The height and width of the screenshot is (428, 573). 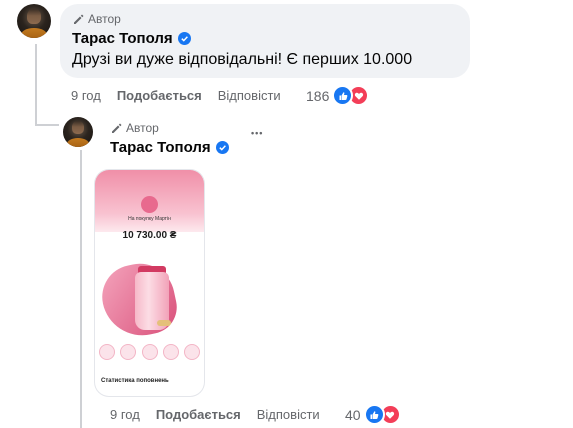 What do you see at coordinates (81, 289) in the screenshot?
I see `thread-line-reply` at bounding box center [81, 289].